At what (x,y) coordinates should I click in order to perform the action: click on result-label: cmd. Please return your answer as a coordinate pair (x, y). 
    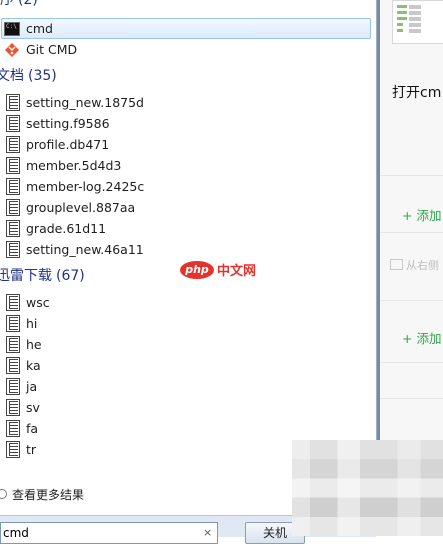
    Looking at the image, I should click on (39, 28).